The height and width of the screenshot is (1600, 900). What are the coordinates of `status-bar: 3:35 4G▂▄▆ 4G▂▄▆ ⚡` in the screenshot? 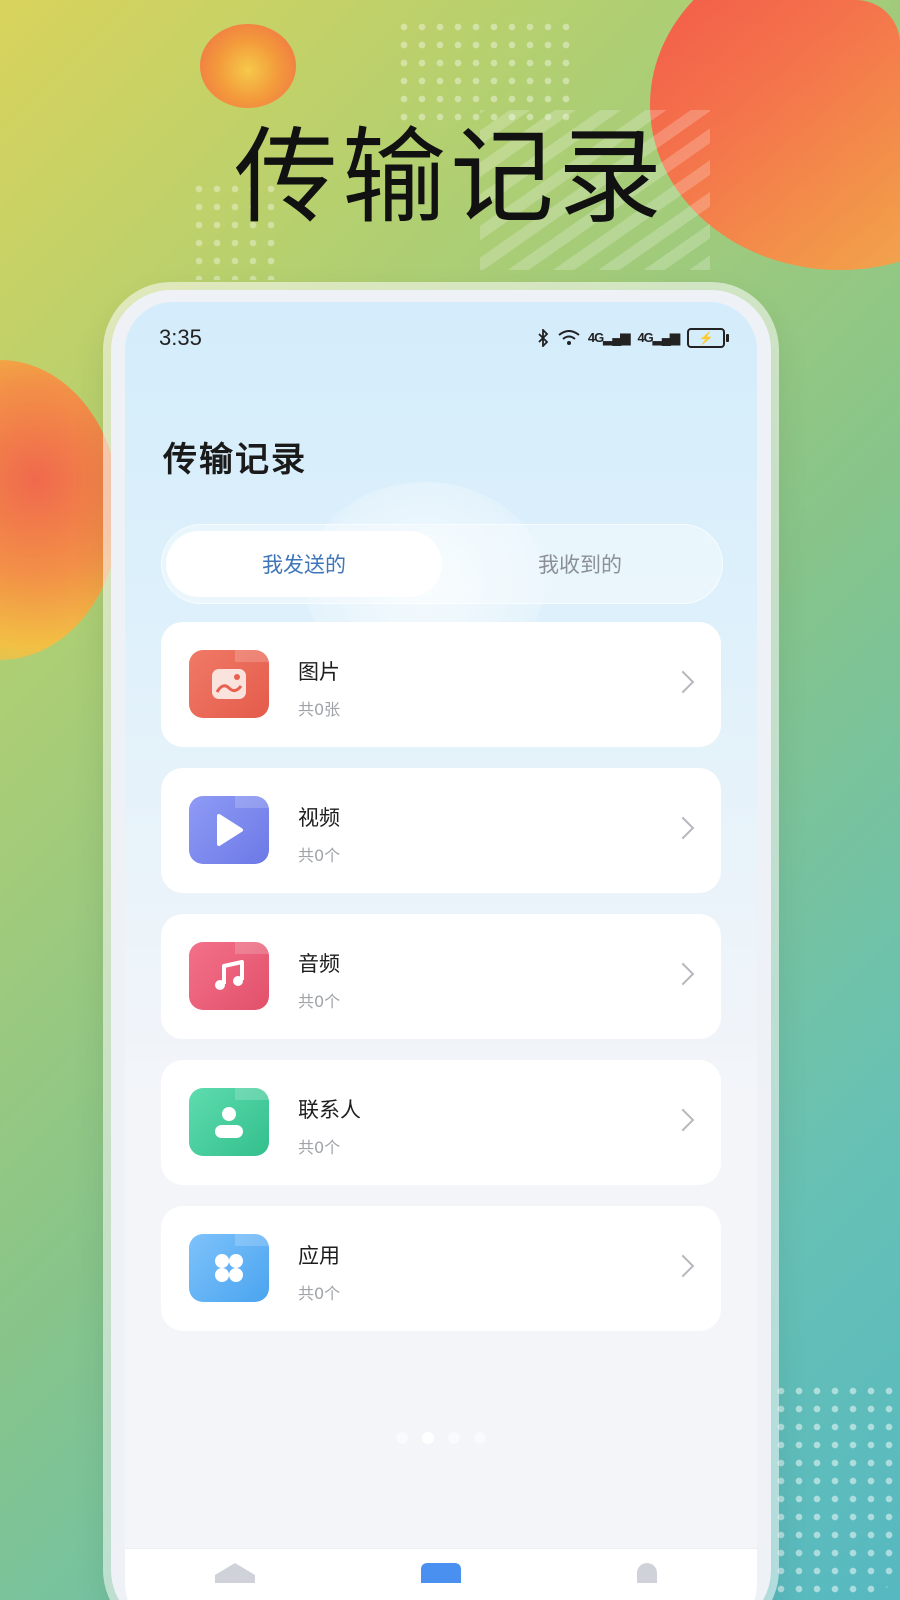 It's located at (444, 338).